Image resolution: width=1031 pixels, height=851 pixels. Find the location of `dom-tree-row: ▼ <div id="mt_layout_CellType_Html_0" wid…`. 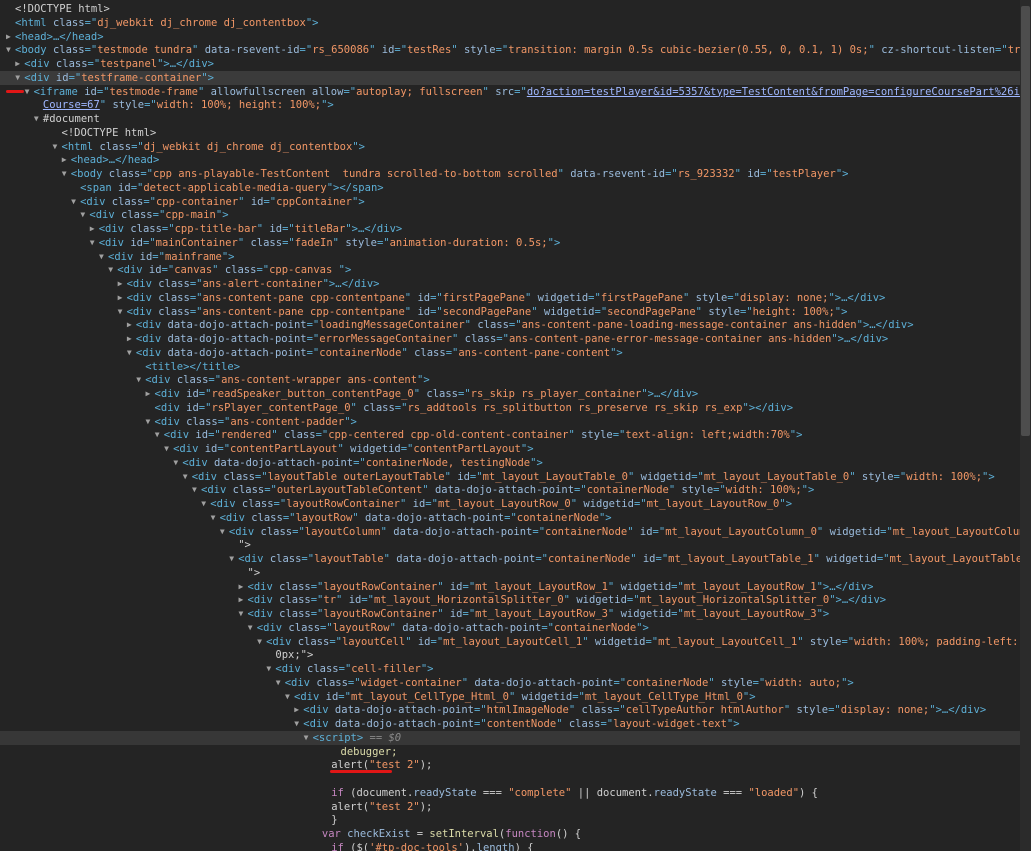

dom-tree-row: ▼ <div id="mt_layout_CellType_Html_0" wid… is located at coordinates (510, 697).